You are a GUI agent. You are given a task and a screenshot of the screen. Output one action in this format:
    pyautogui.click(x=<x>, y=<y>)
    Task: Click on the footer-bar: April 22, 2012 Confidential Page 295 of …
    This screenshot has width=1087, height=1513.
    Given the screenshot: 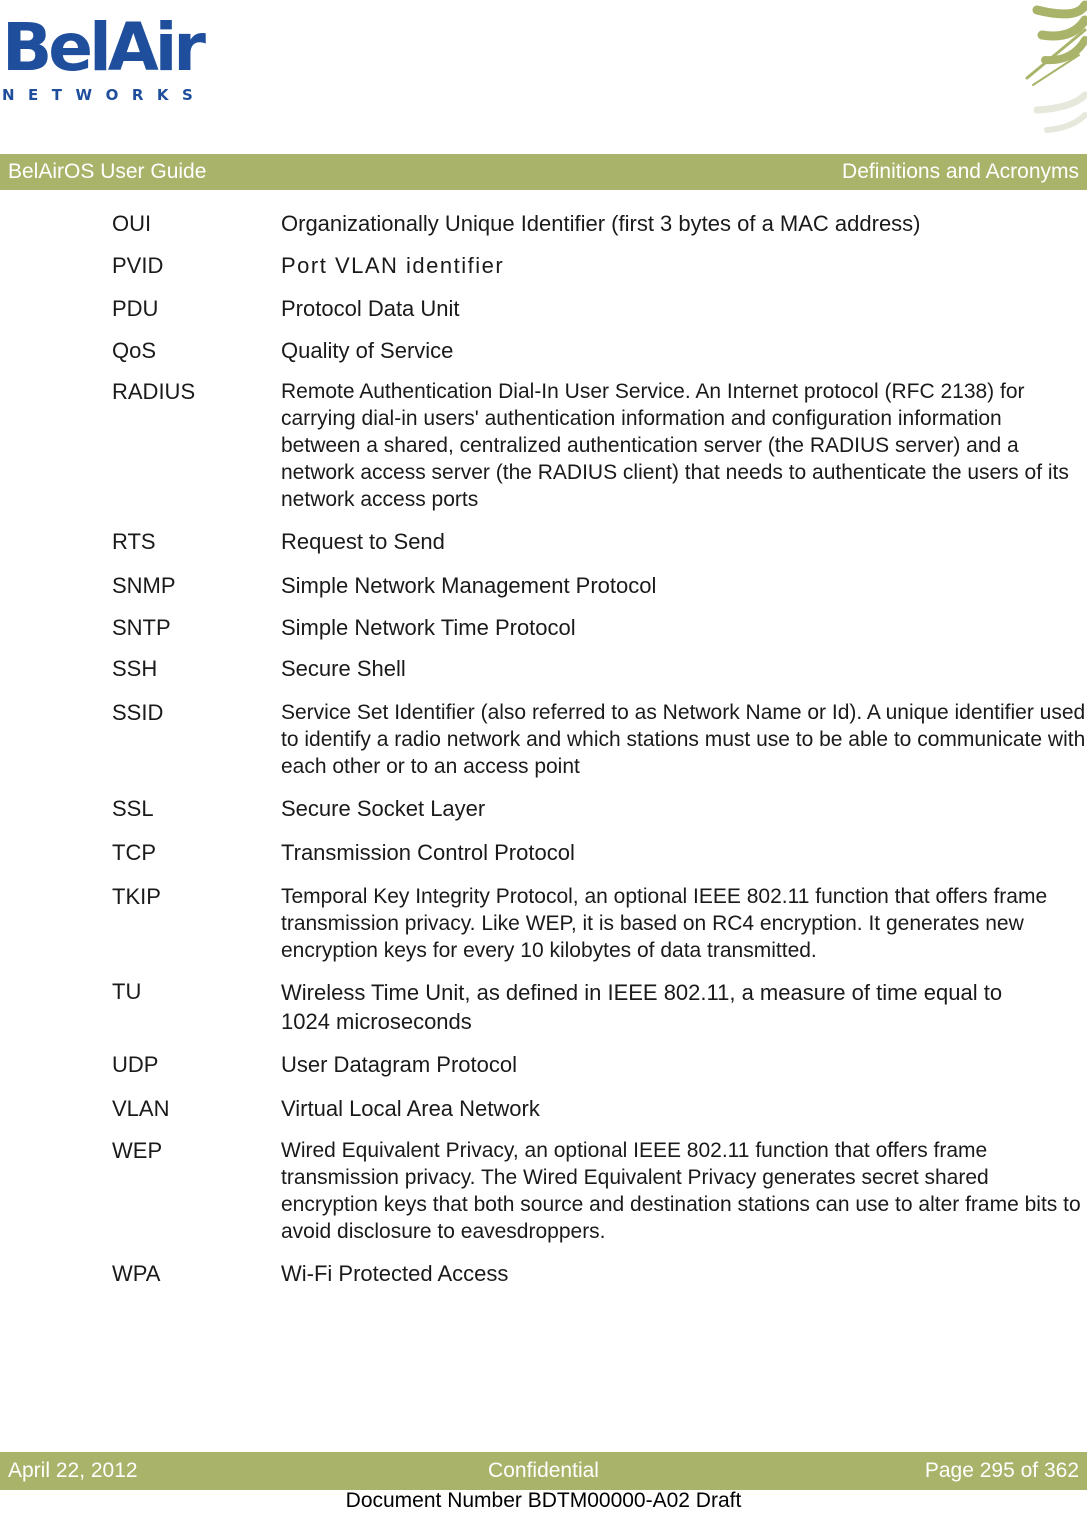 What is the action you would take?
    pyautogui.click(x=543, y=1471)
    